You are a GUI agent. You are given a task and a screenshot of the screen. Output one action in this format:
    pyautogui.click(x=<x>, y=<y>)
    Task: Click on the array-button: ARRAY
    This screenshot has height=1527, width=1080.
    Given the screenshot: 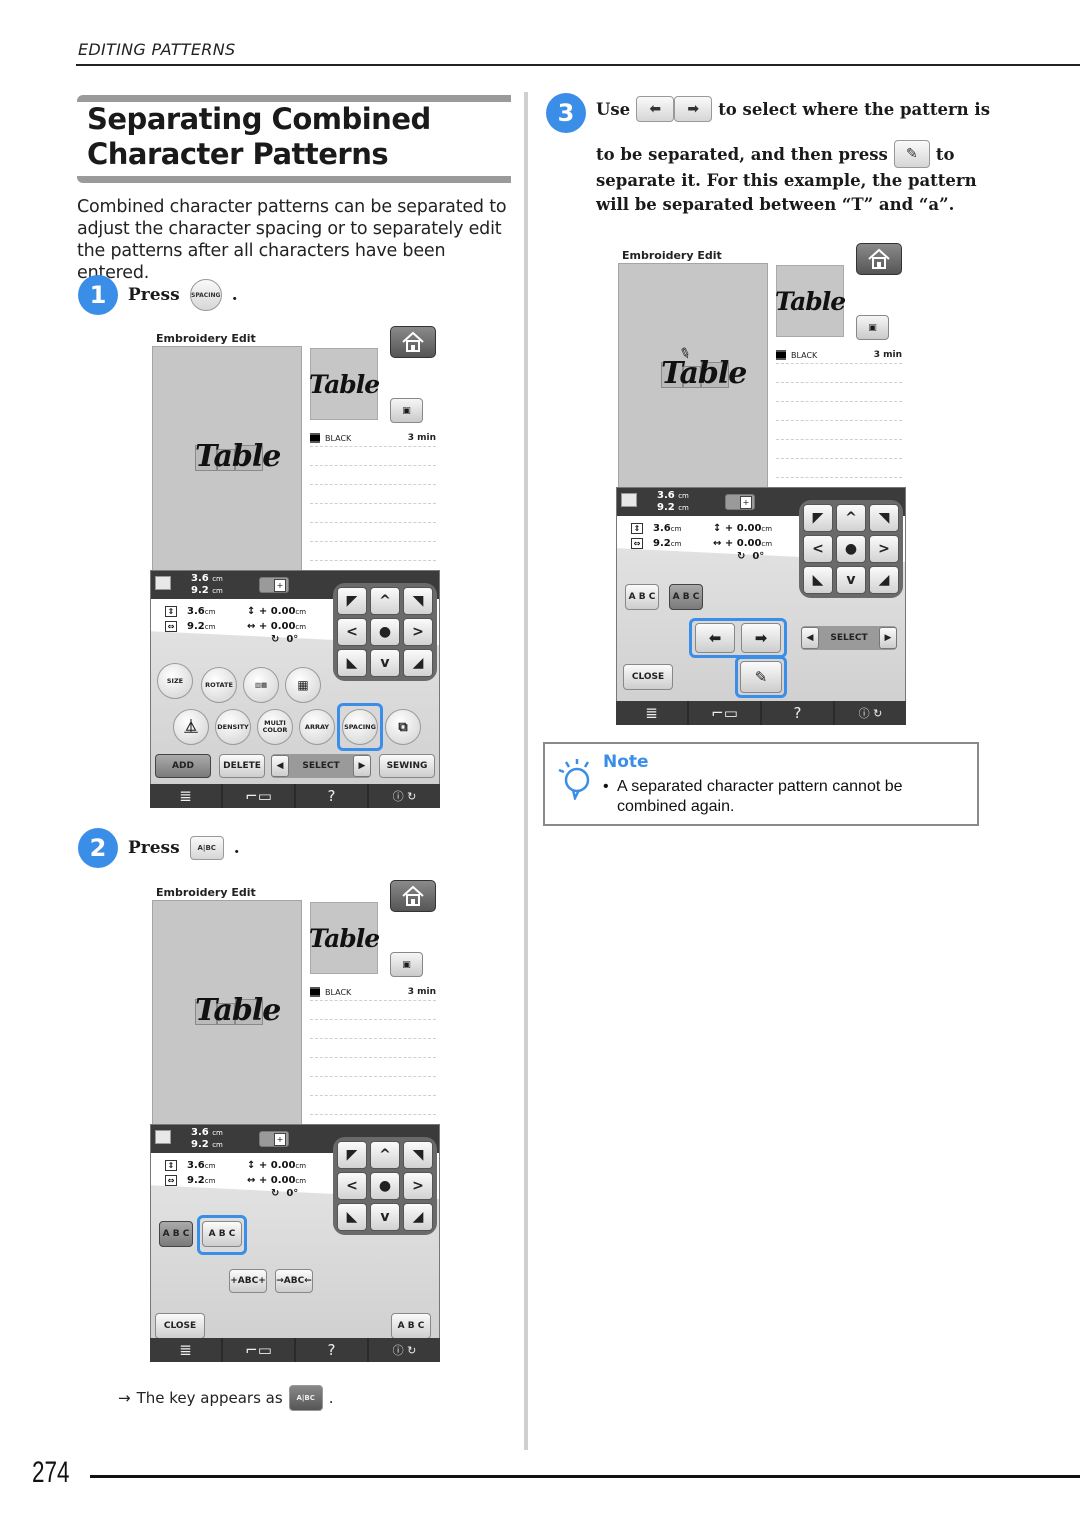 What is the action you would take?
    pyautogui.click(x=317, y=727)
    